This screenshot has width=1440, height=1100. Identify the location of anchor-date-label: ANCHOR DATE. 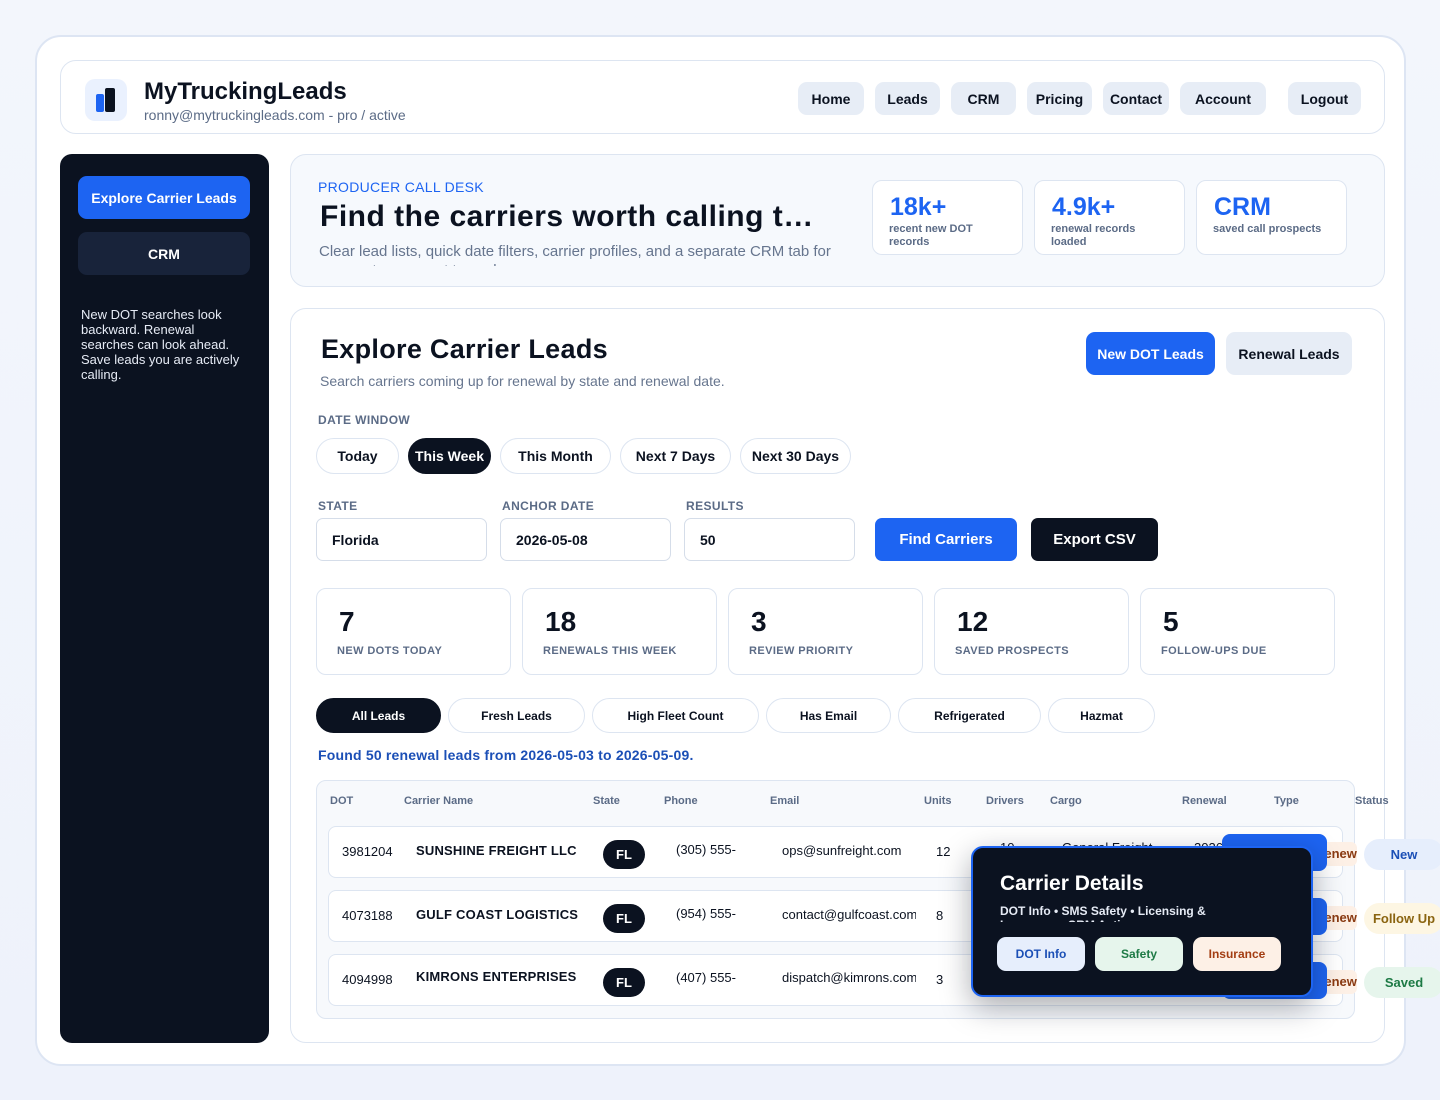
(548, 506).